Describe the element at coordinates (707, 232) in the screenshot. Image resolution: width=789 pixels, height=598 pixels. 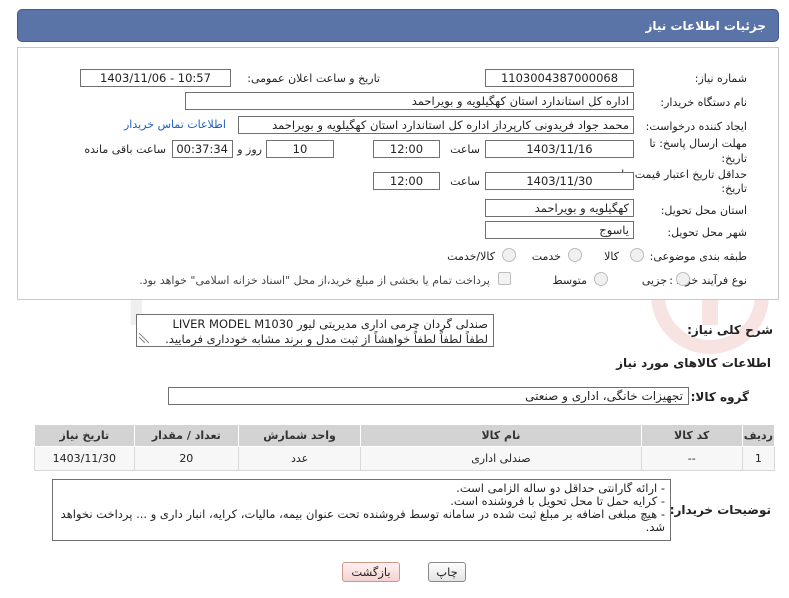
I see `city-label: شهر محل تحویل:` at that location.